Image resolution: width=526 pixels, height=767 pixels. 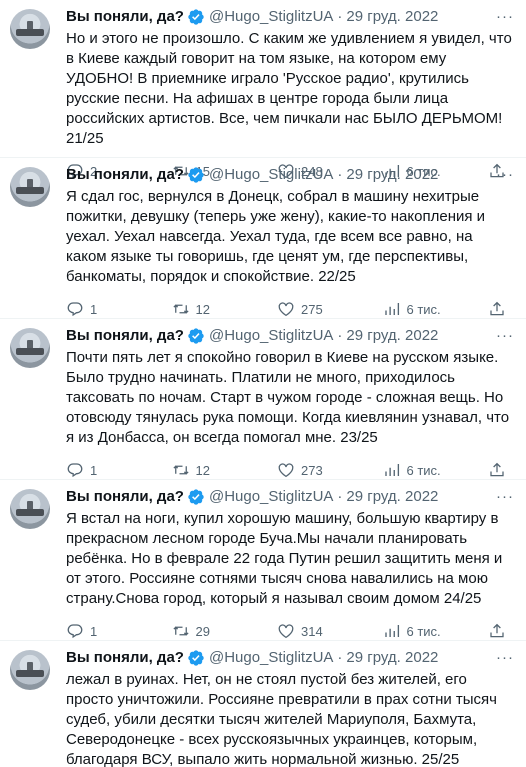 What do you see at coordinates (330, 309) in the screenshot?
I see `like-button: 275` at bounding box center [330, 309].